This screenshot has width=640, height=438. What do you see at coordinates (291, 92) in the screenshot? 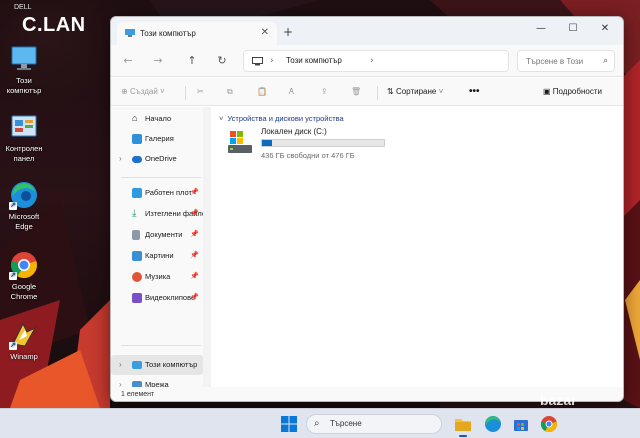
I see `rename-icon: Ꭺ` at bounding box center [291, 92].